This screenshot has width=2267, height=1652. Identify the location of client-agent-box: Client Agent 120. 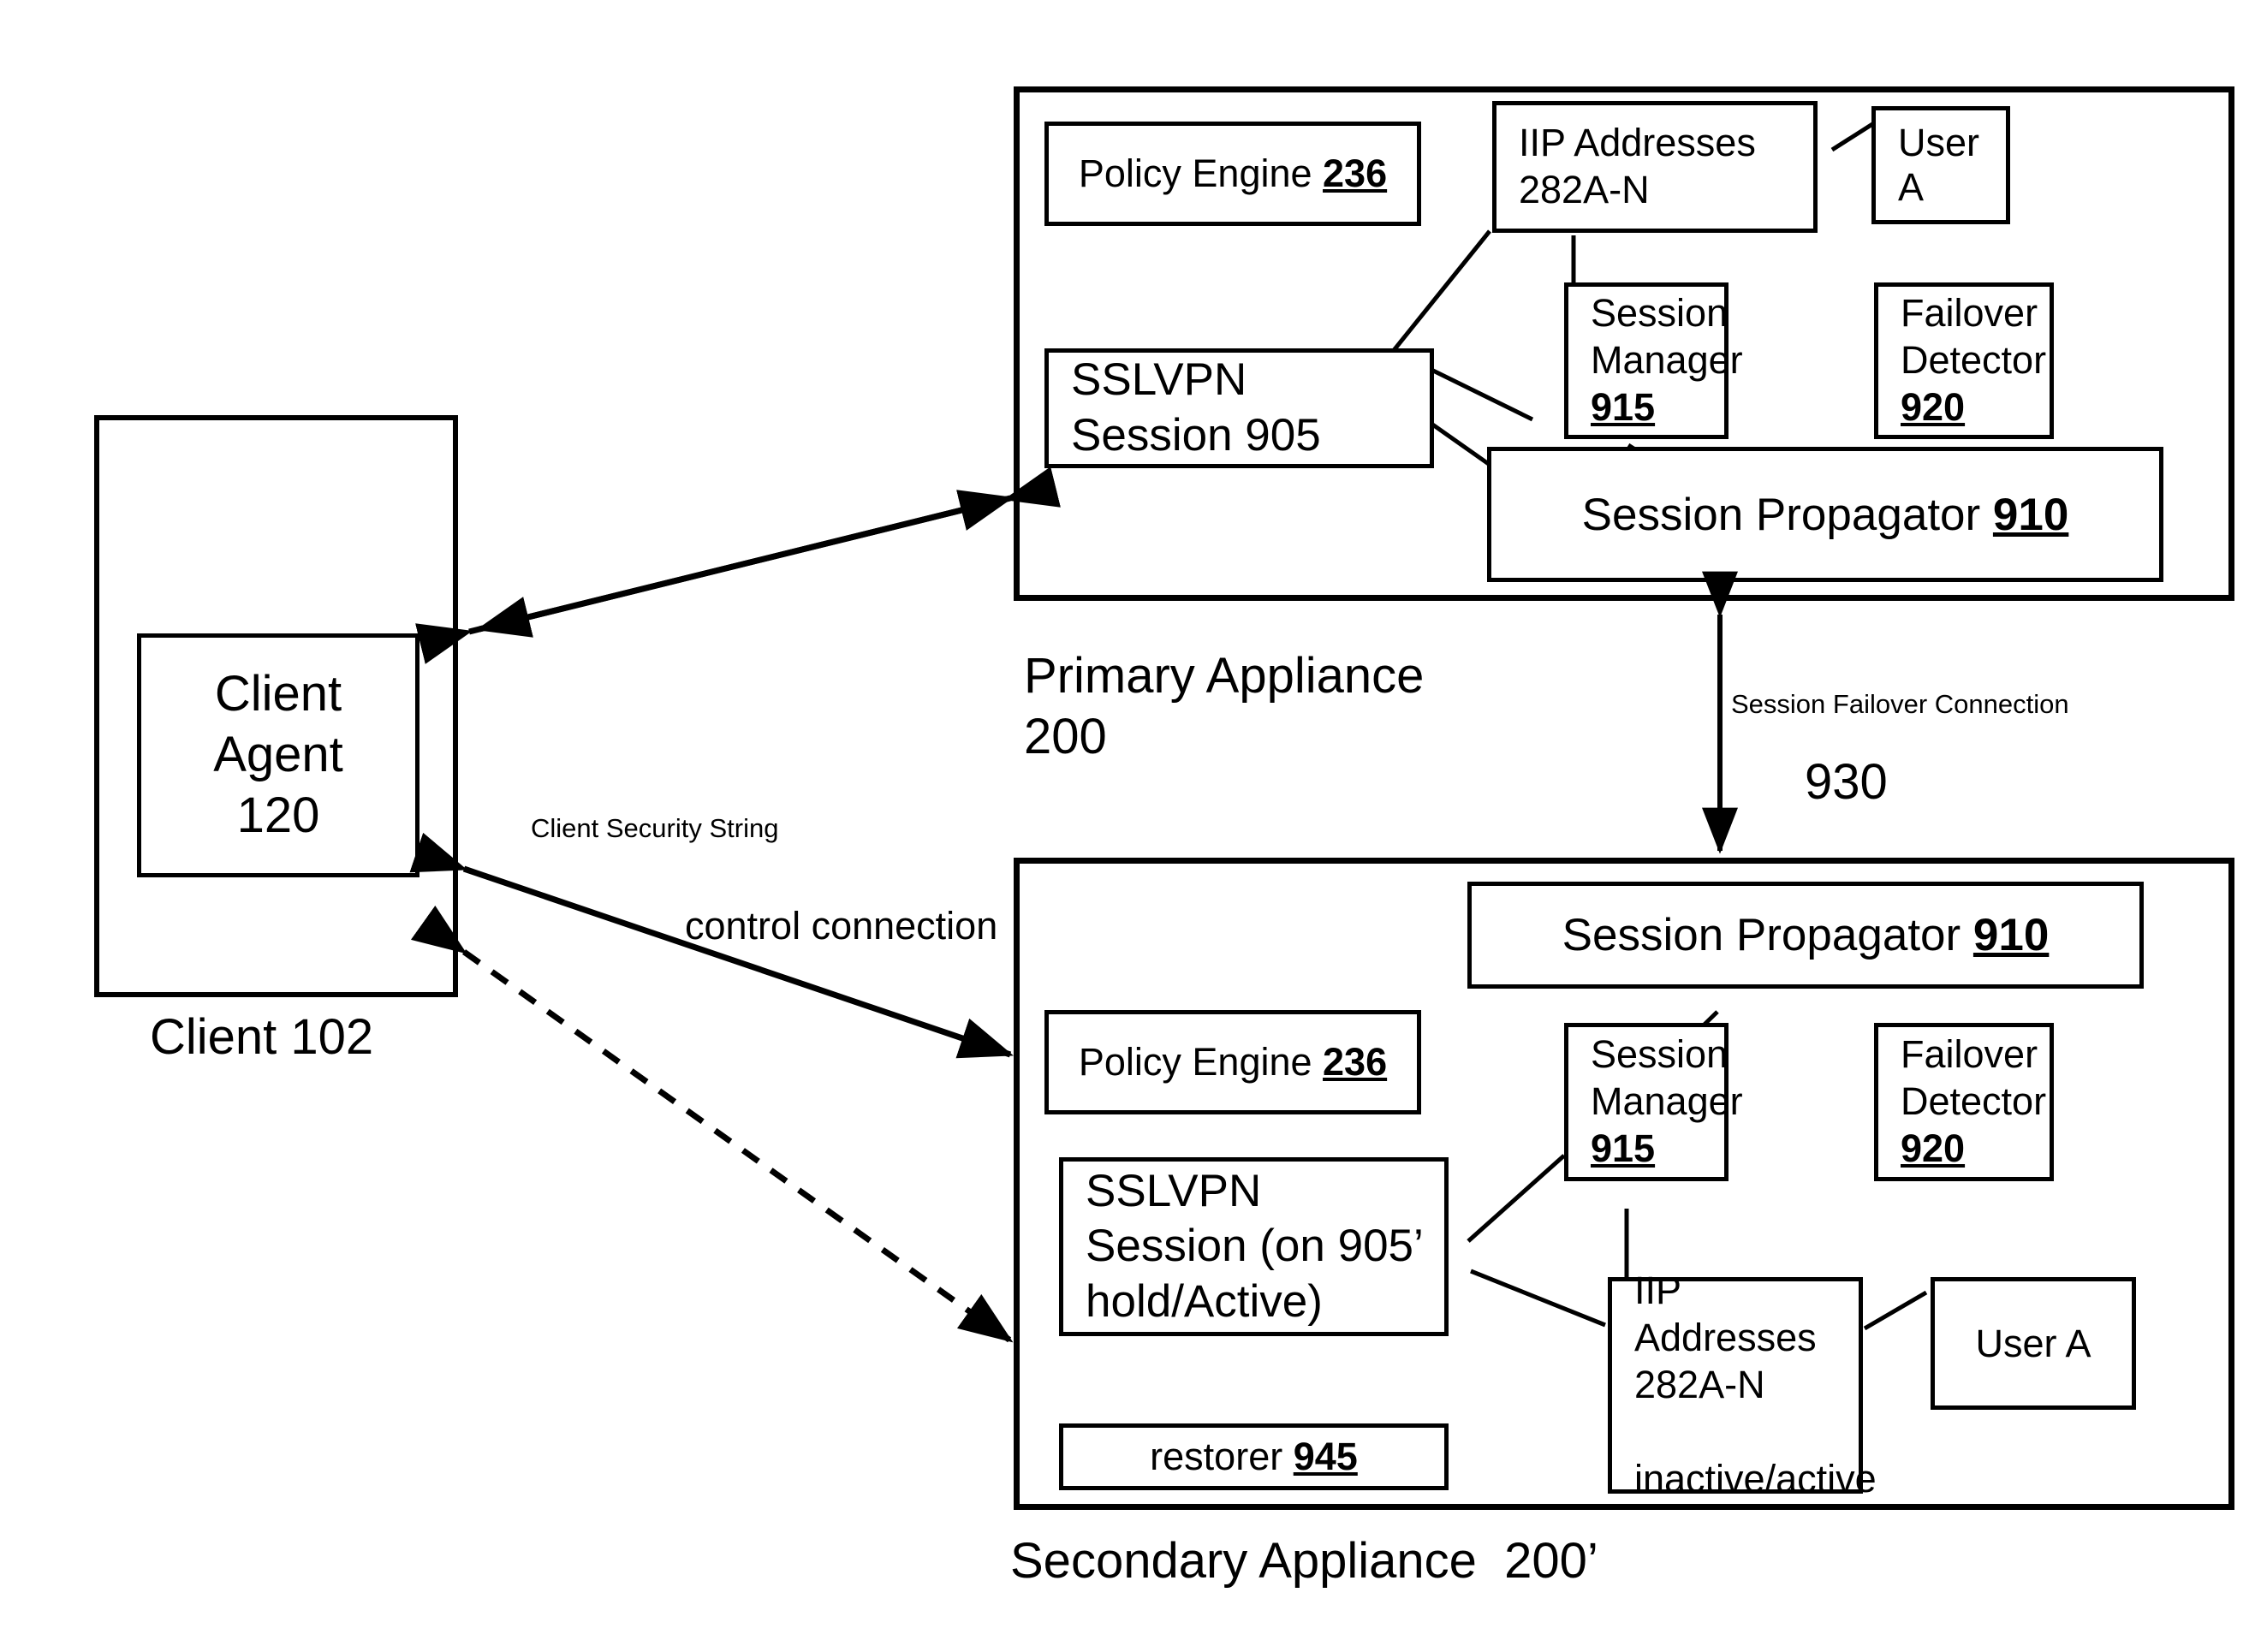
(278, 755).